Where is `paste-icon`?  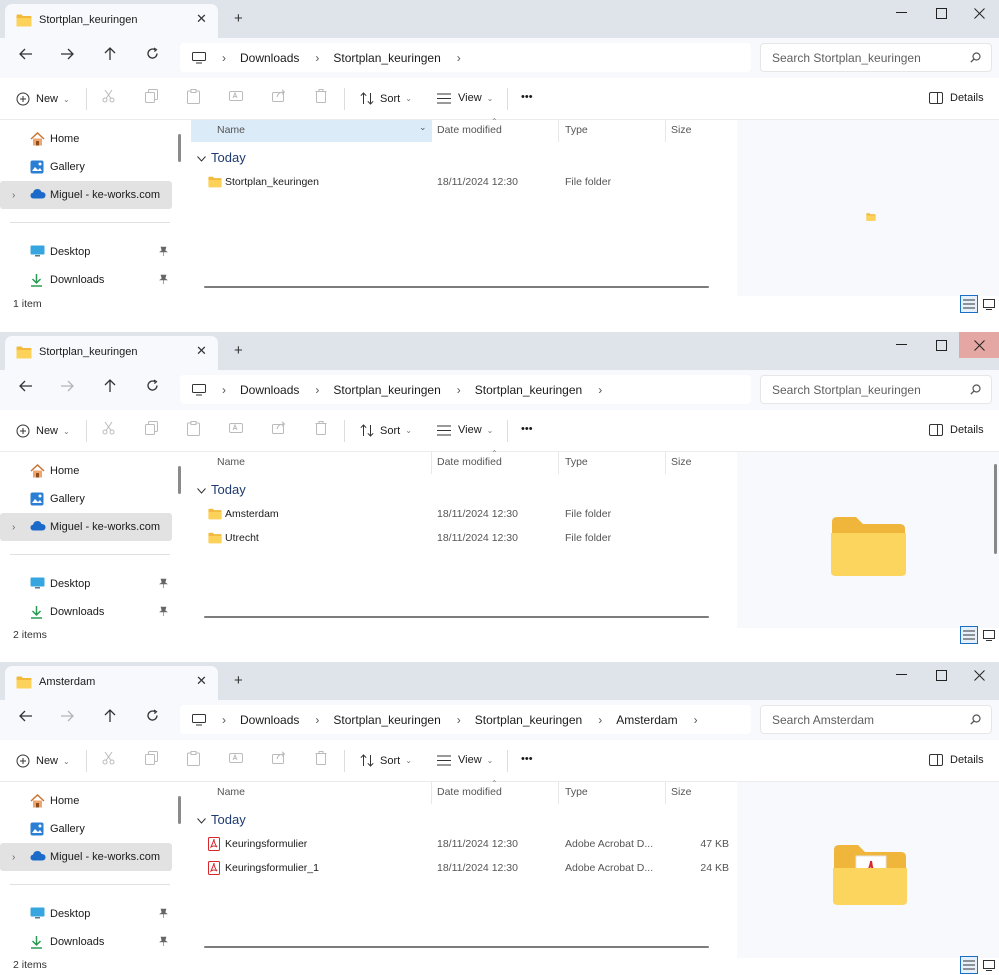 paste-icon is located at coordinates (193, 98).